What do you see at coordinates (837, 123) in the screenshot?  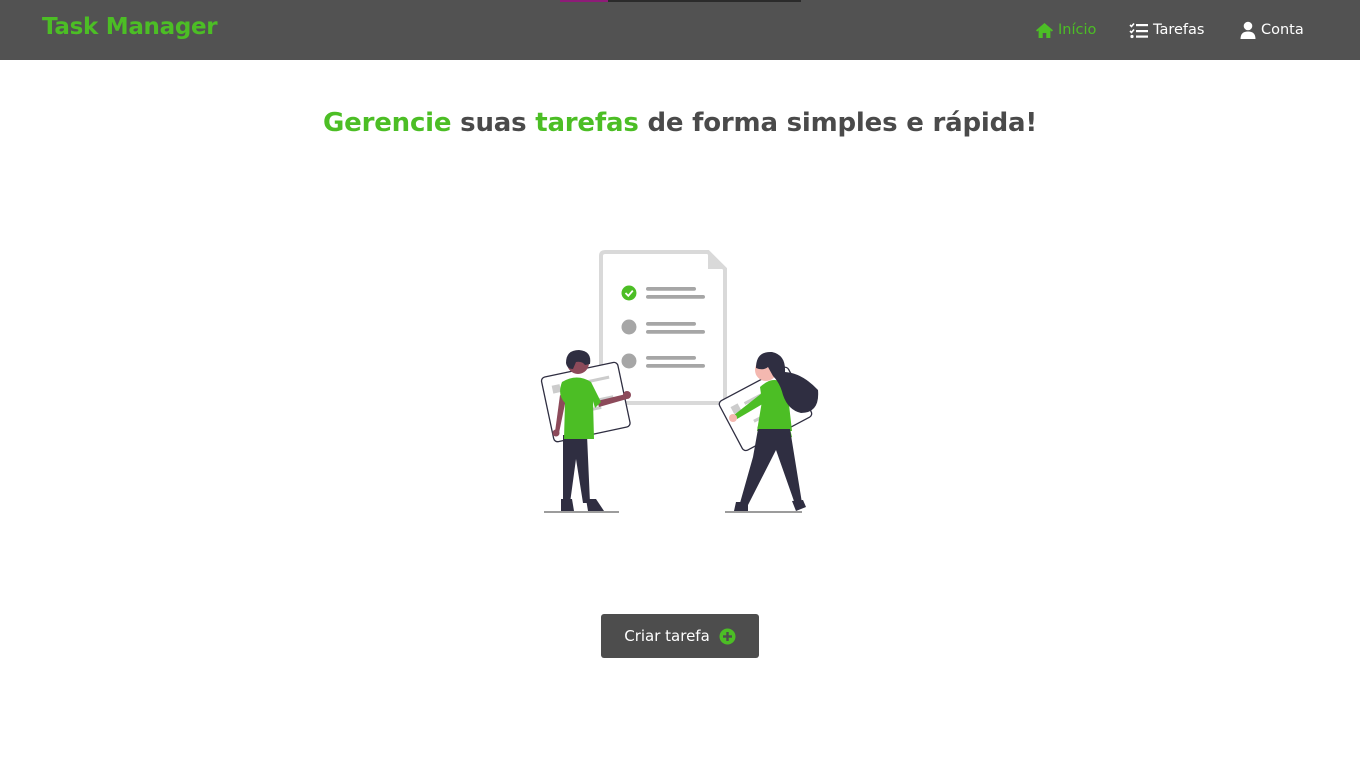 I see `title-text: de forma simples e rápida!` at bounding box center [837, 123].